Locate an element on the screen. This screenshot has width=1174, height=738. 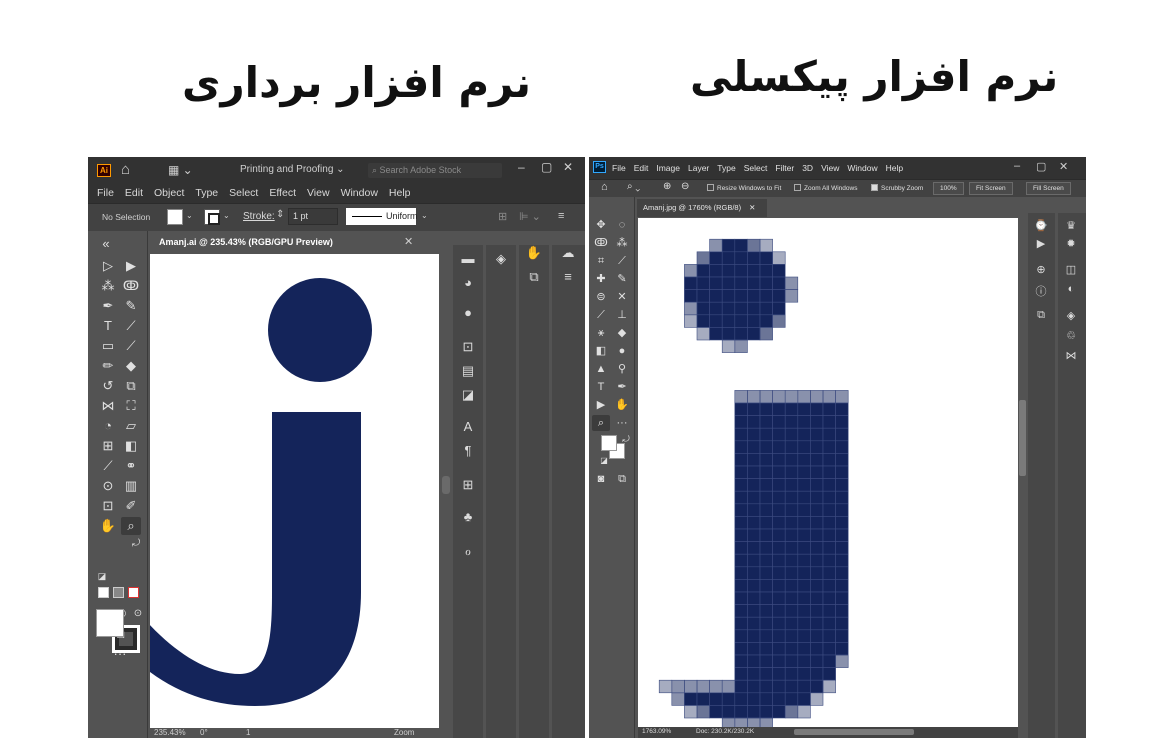
appearance-panel-icon: ● is located at coordinates (468, 312).